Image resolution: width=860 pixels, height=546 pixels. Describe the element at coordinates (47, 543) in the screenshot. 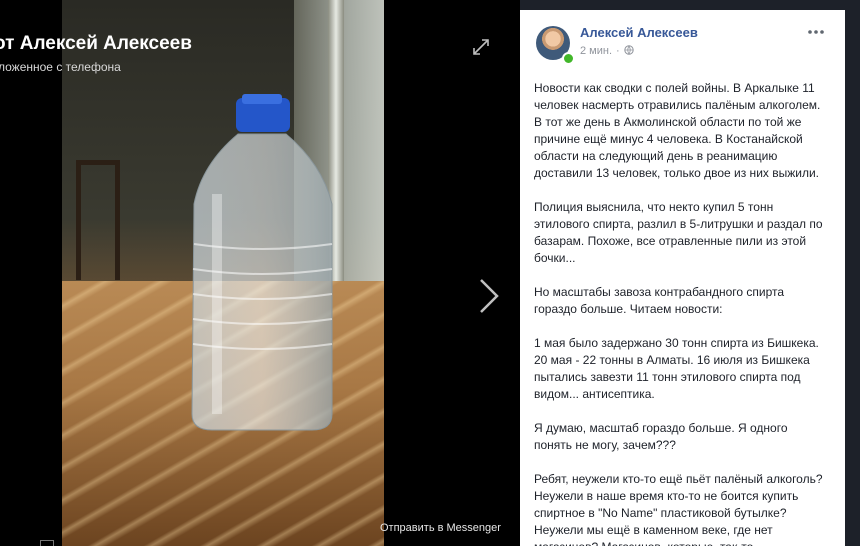

I see `viewer-bottom-control` at that location.